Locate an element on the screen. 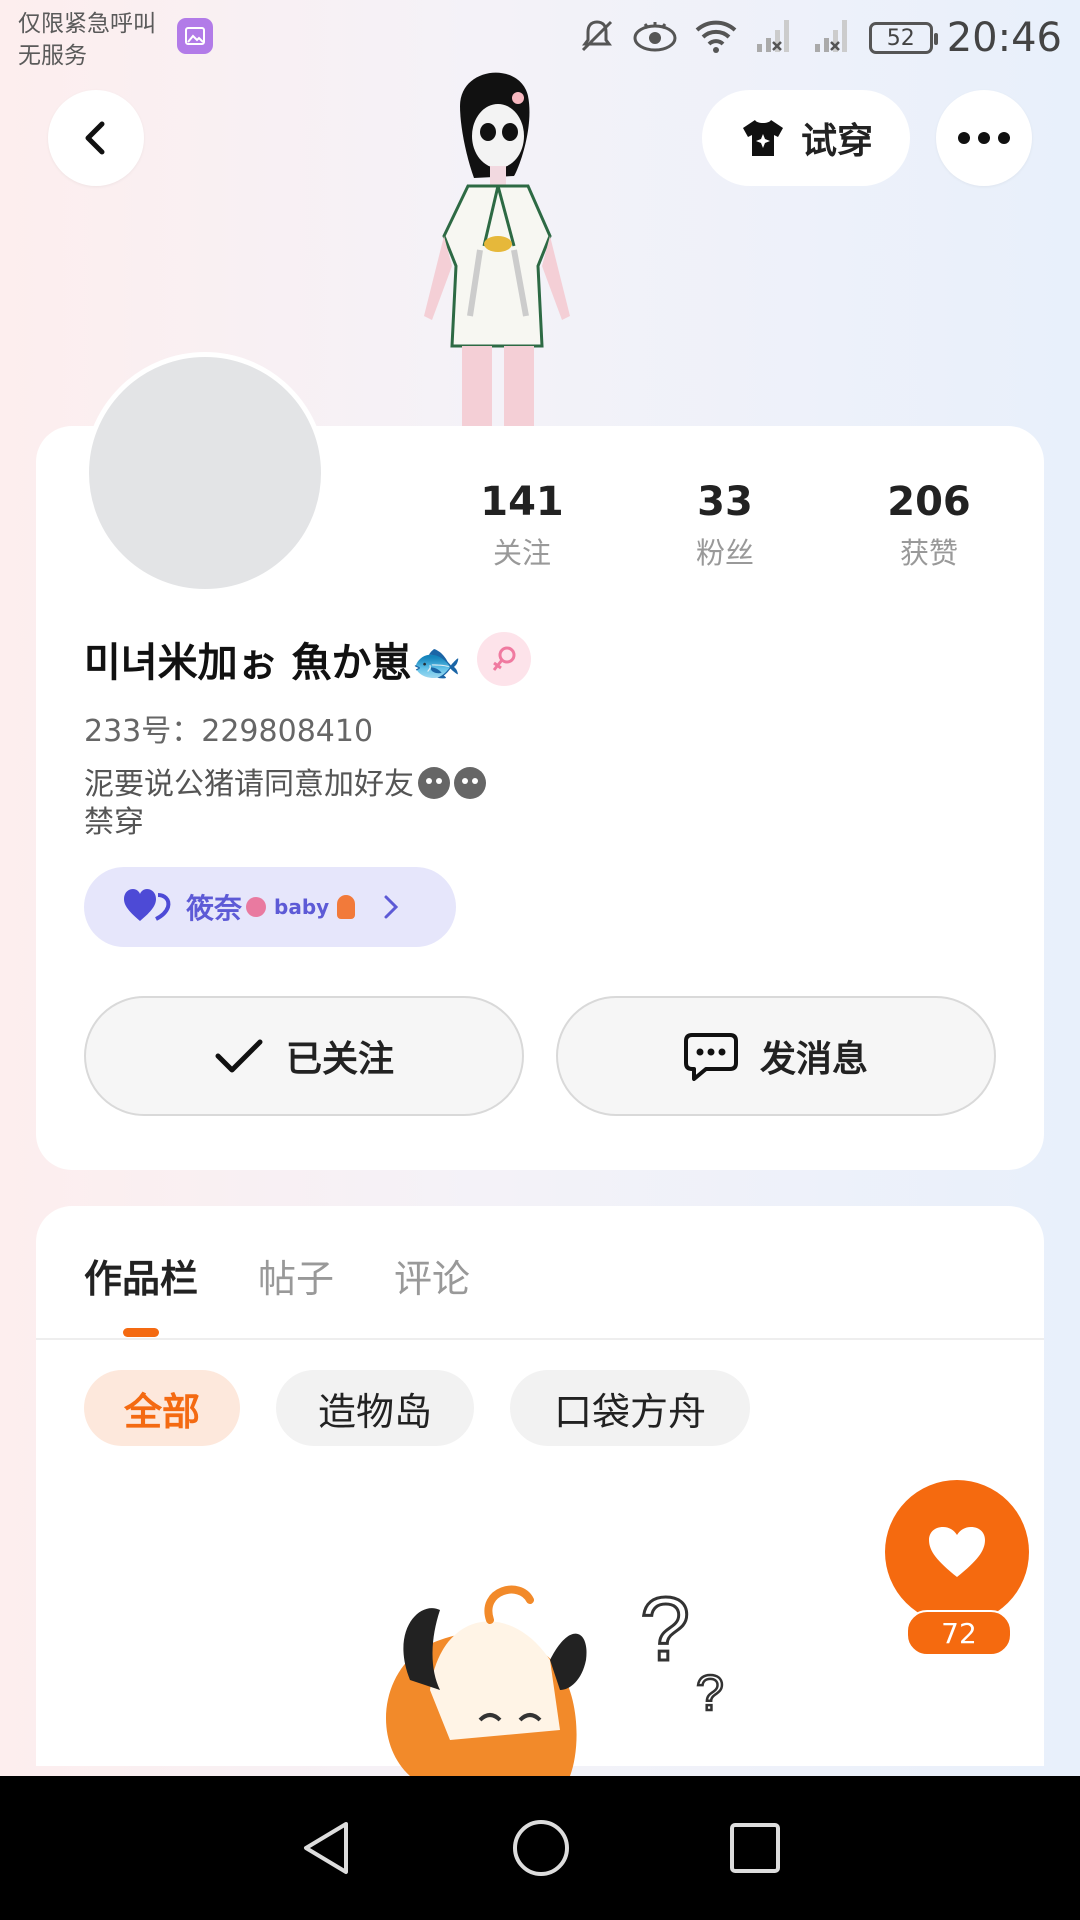 The image size is (1080, 1920). more-button is located at coordinates (984, 138).